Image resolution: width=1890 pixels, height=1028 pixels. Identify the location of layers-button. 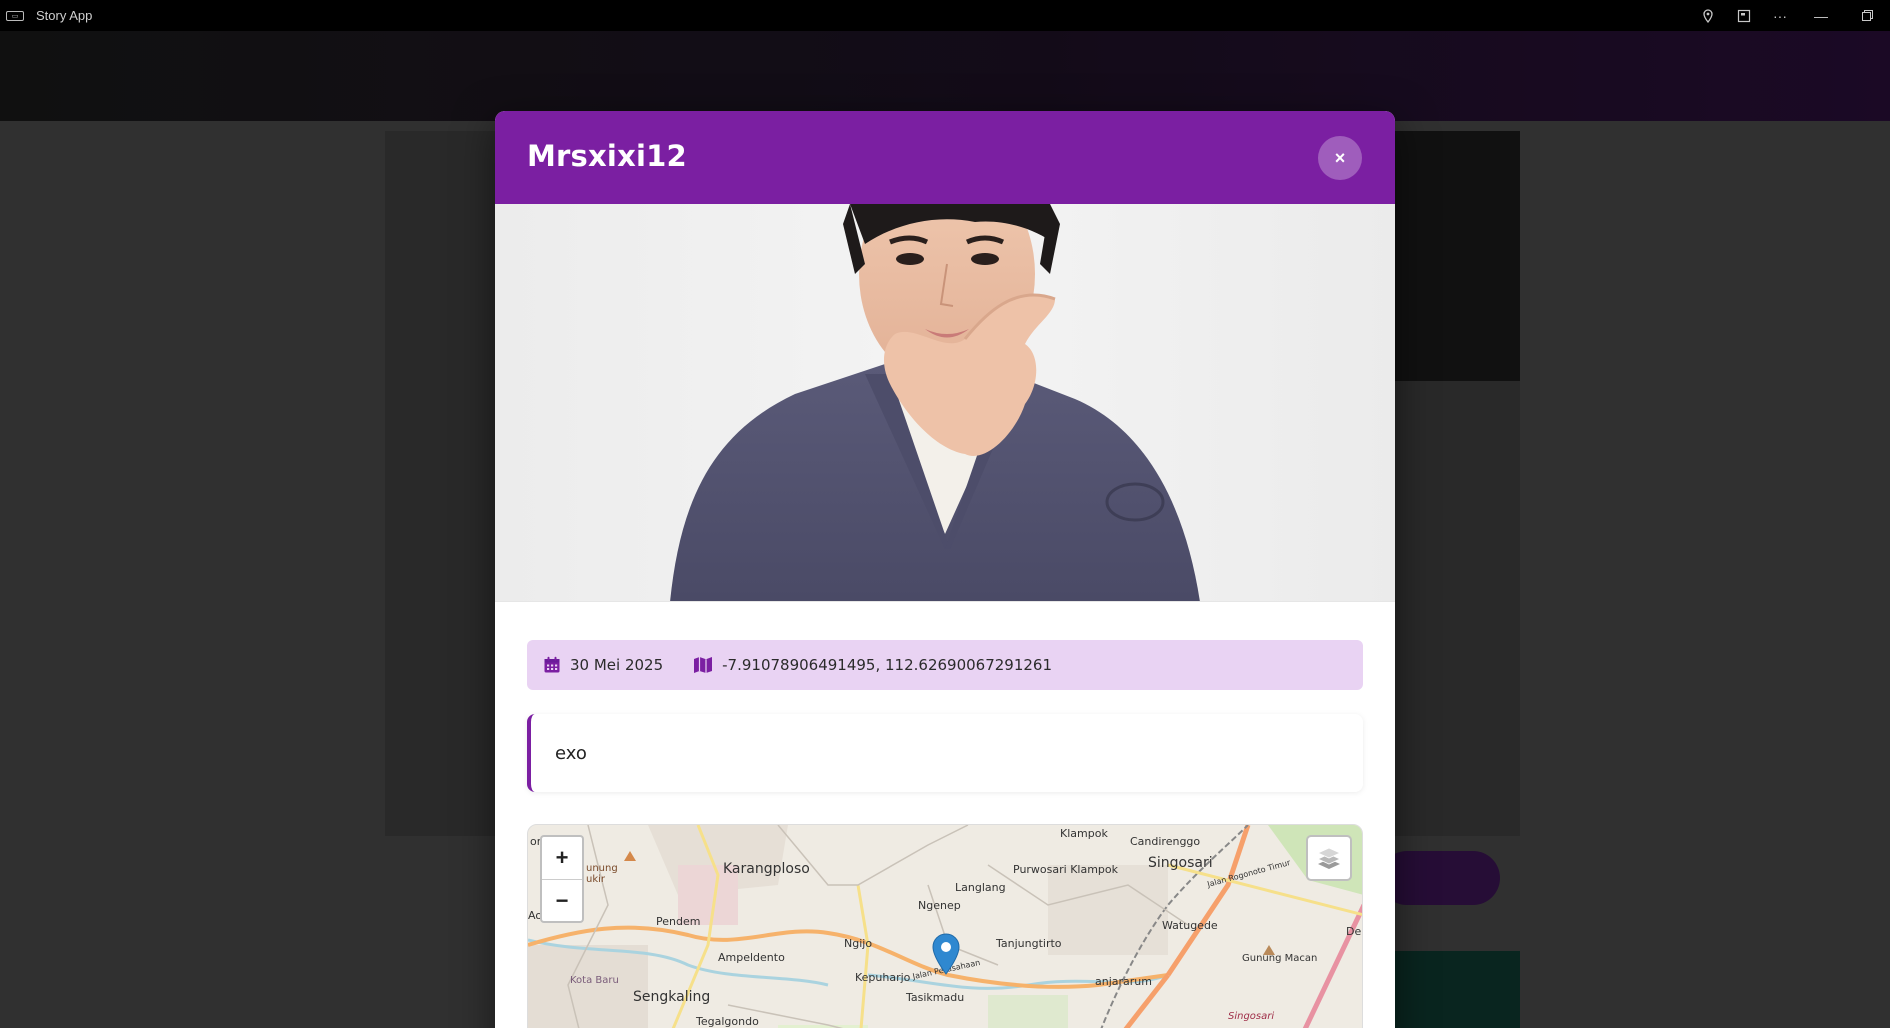
(1329, 858).